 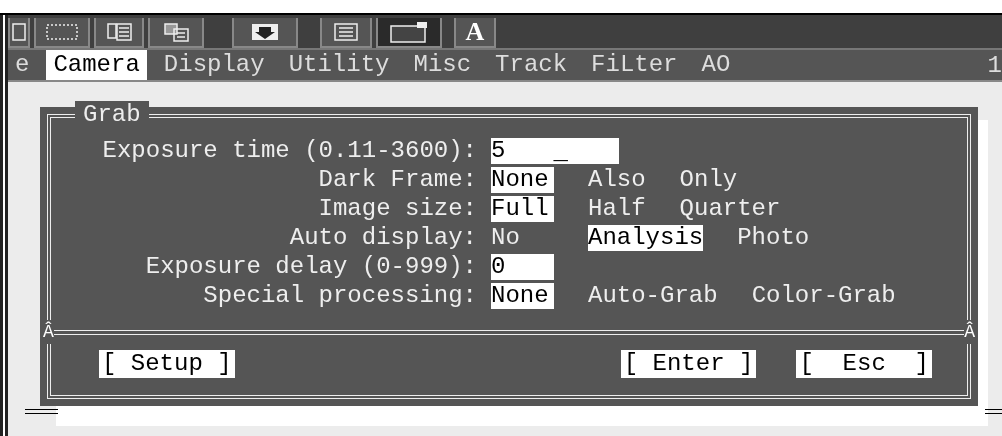 What do you see at coordinates (475, 33) in the screenshot?
I see `text-tool-button: A` at bounding box center [475, 33].